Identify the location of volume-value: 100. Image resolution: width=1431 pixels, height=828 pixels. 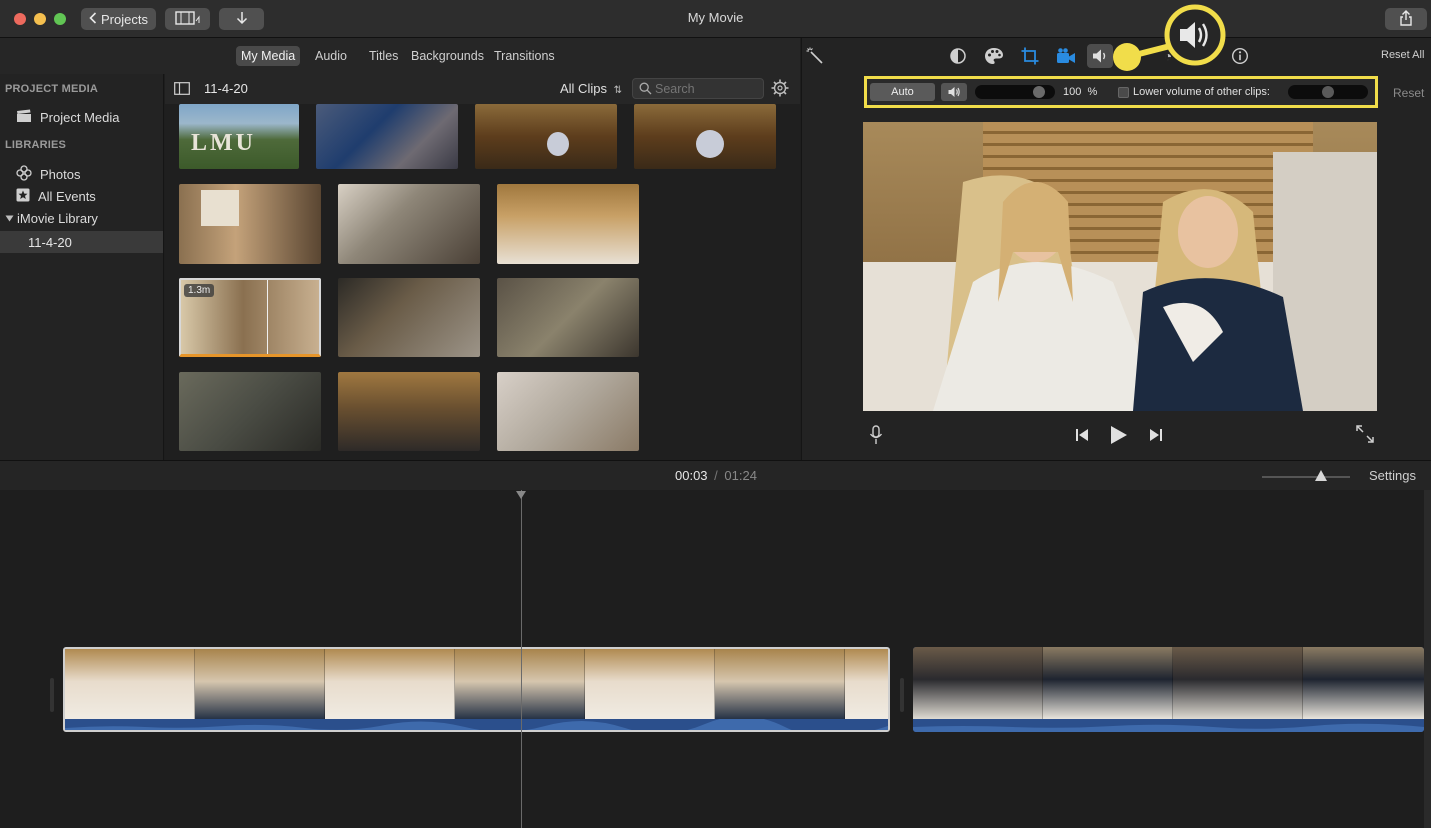
(1072, 92).